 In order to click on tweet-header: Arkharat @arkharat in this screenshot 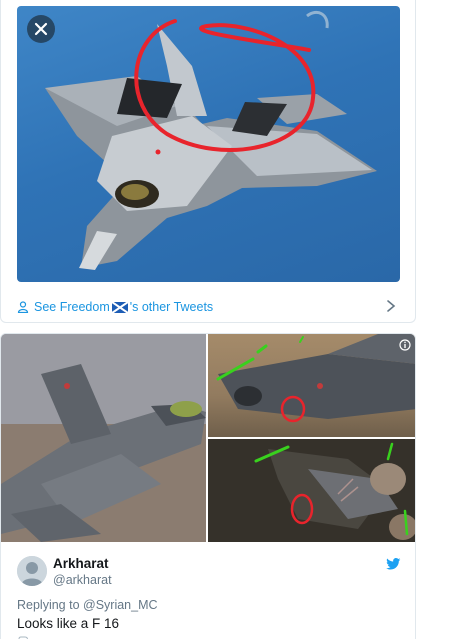, I will do `click(209, 576)`.